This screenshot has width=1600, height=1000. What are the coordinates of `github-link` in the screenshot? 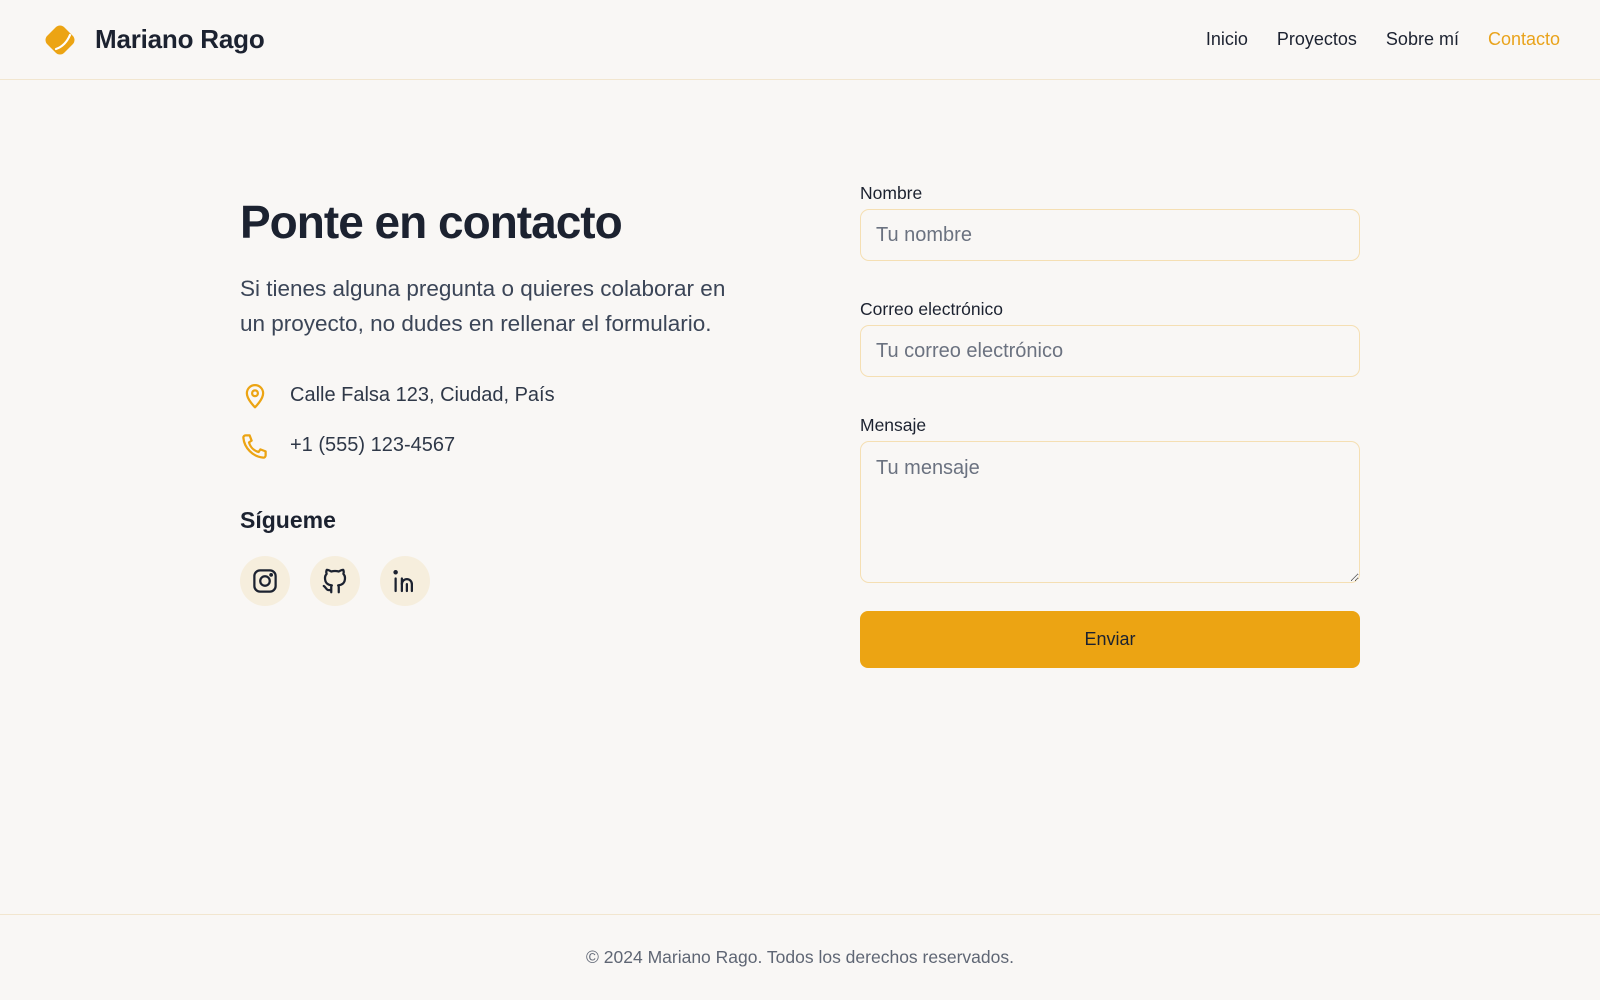 It's located at (335, 580).